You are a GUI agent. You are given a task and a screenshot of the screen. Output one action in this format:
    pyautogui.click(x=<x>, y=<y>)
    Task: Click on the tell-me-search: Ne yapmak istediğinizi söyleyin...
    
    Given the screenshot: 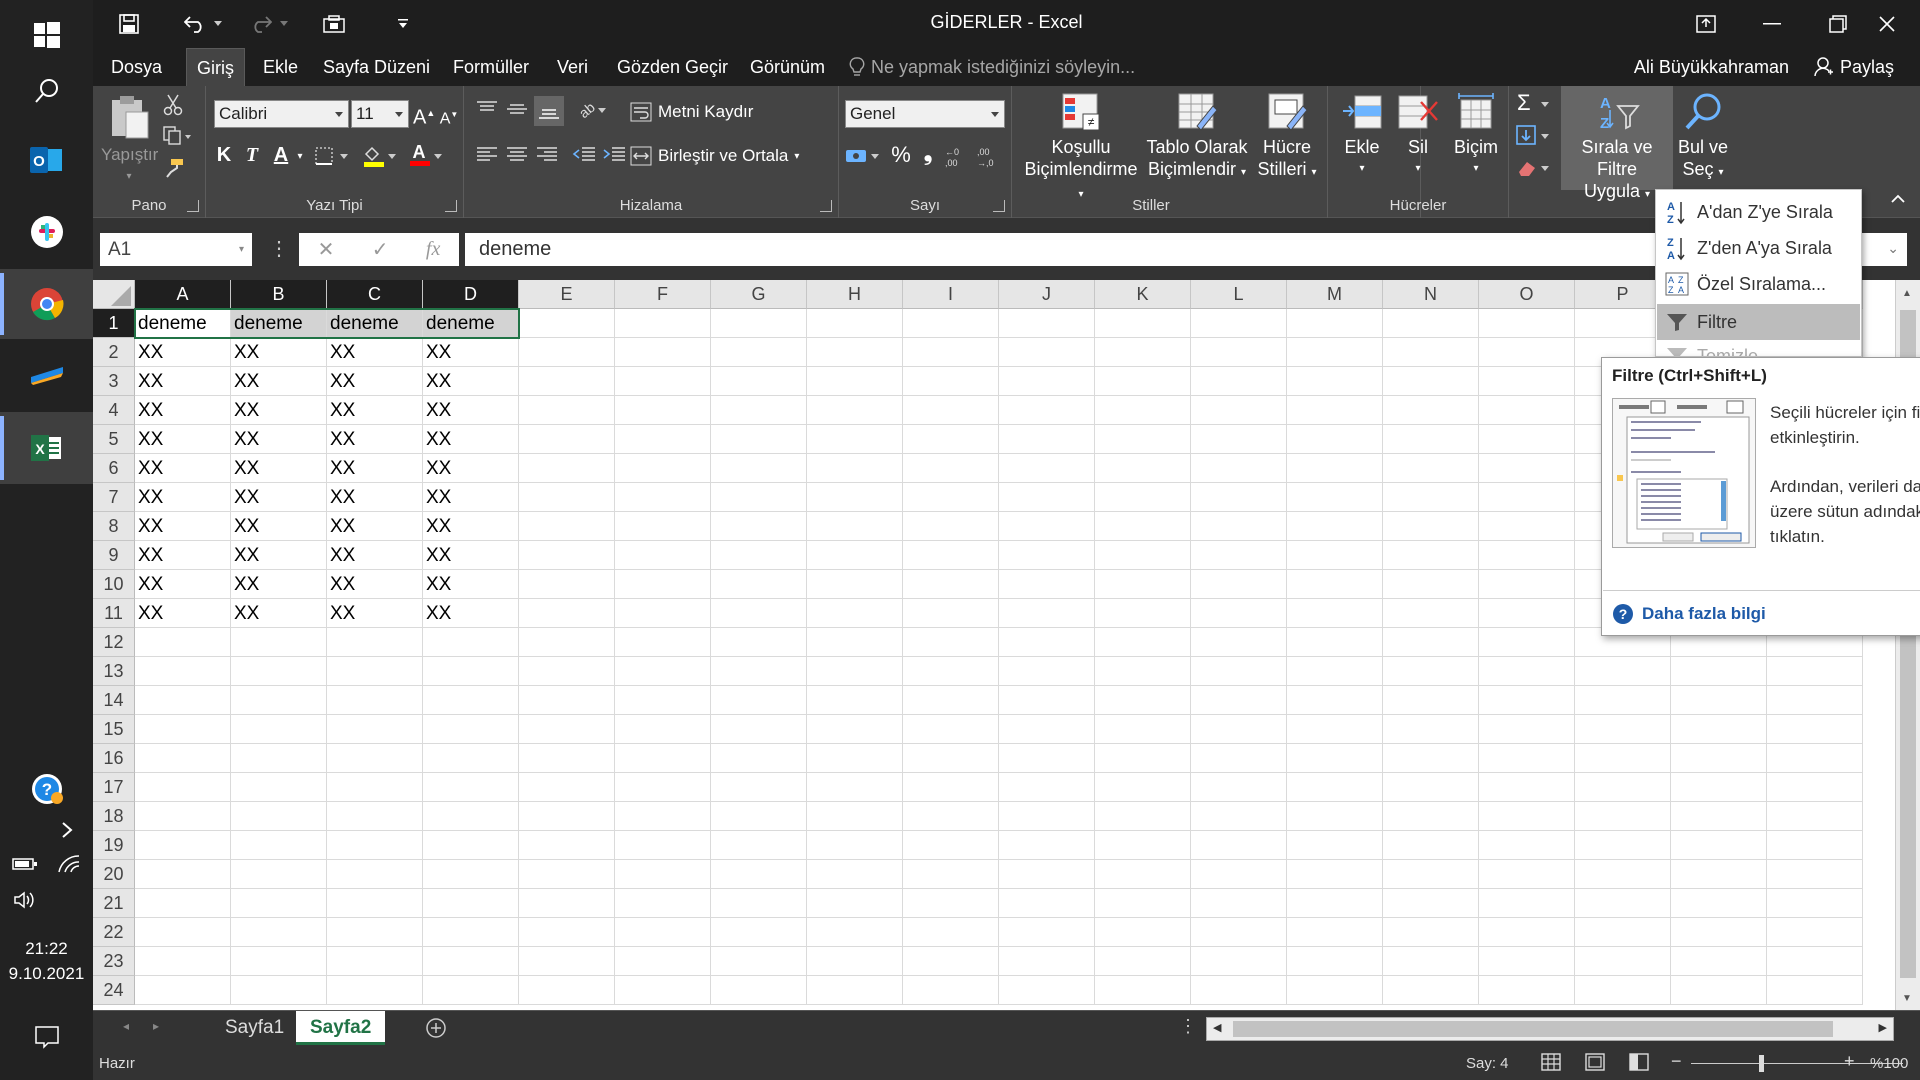 What is the action you would take?
    pyautogui.click(x=992, y=67)
    